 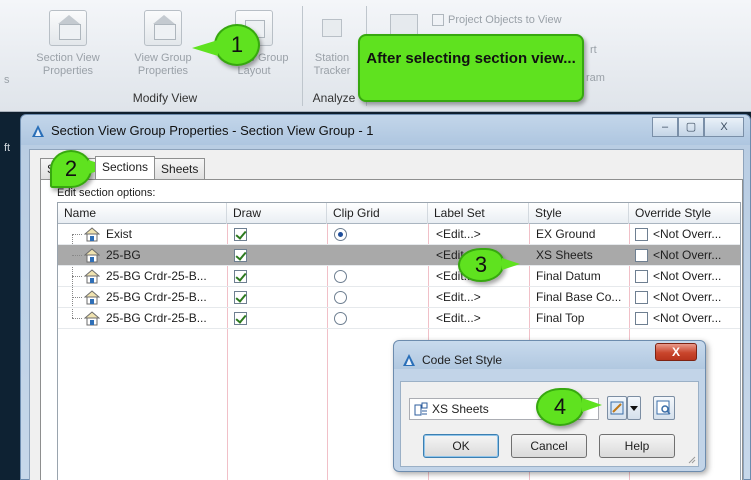 I want to click on autocad-app-icon, so click(x=38, y=130).